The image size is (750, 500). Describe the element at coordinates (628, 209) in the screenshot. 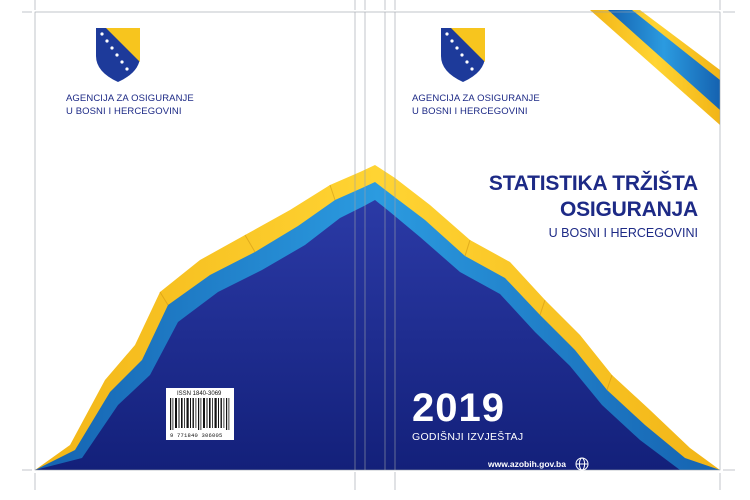

I see `report-title-line2: OSIGURANJA` at that location.